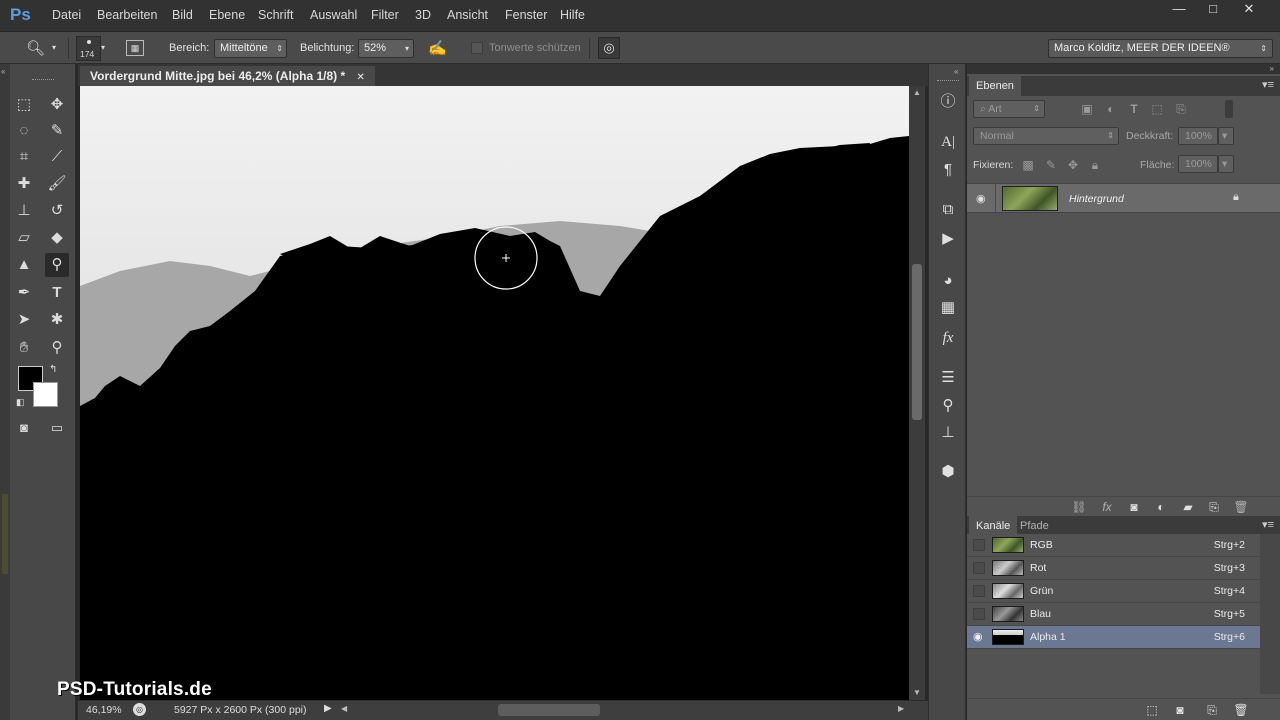 The height and width of the screenshot is (720, 1280). I want to click on tab-paths: Pfade, so click(1034, 526).